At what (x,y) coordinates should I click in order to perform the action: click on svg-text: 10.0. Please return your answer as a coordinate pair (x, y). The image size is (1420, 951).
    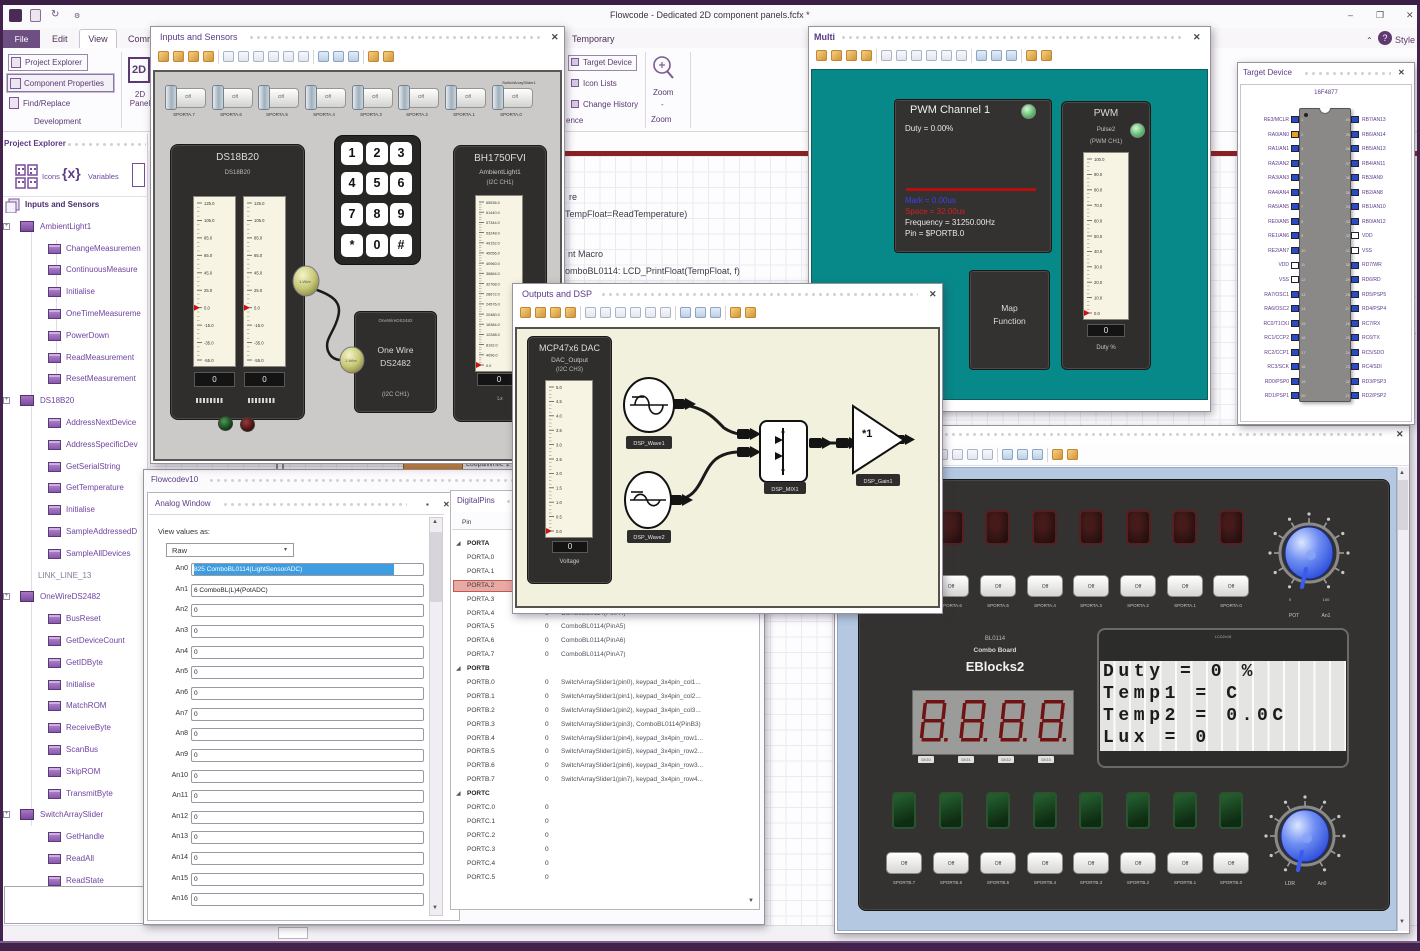
    Looking at the image, I should click on (1098, 297).